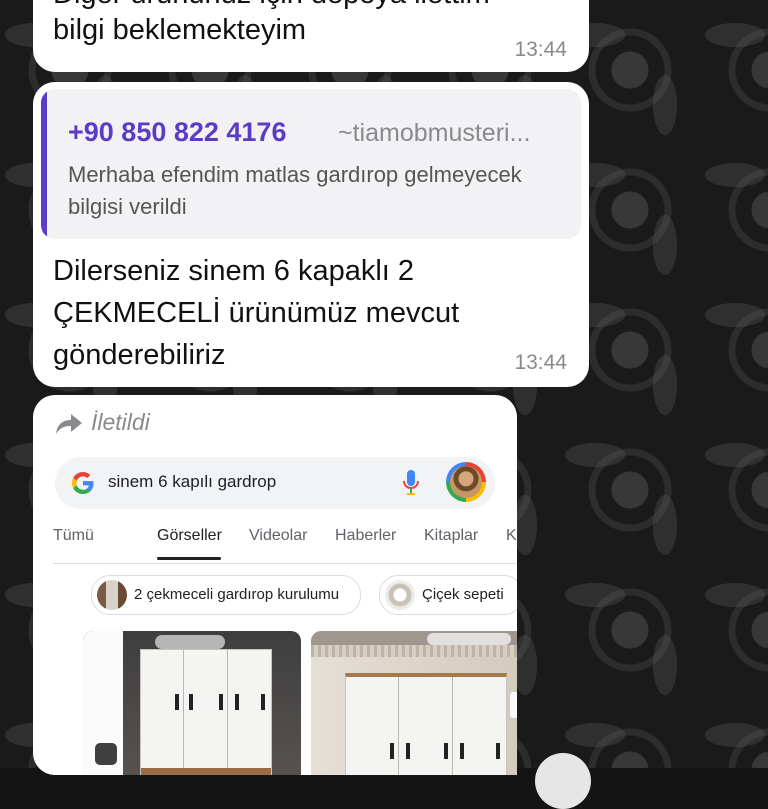 Image resolution: width=768 pixels, height=809 pixels. I want to click on suggestion-chip: 2 çekmeceli gardırop kurulumu, so click(226, 595).